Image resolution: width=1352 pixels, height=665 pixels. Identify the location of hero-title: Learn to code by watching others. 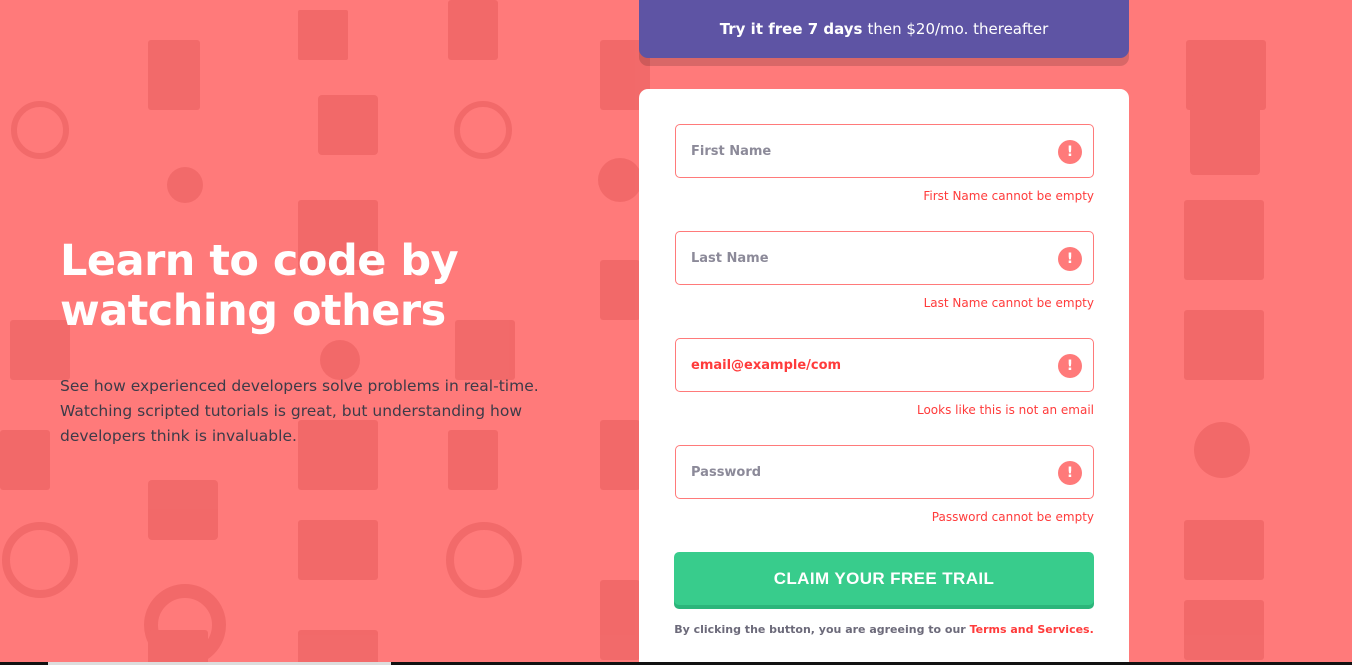
(320, 286).